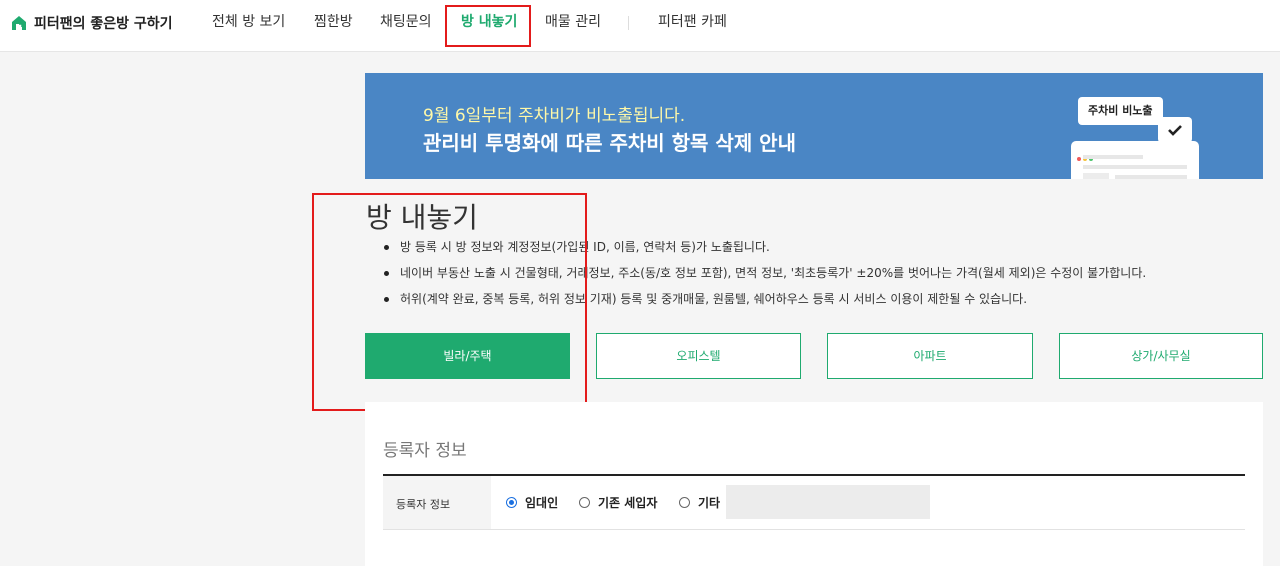 This screenshot has width=1280, height=566. I want to click on other-text-input, so click(828, 502).